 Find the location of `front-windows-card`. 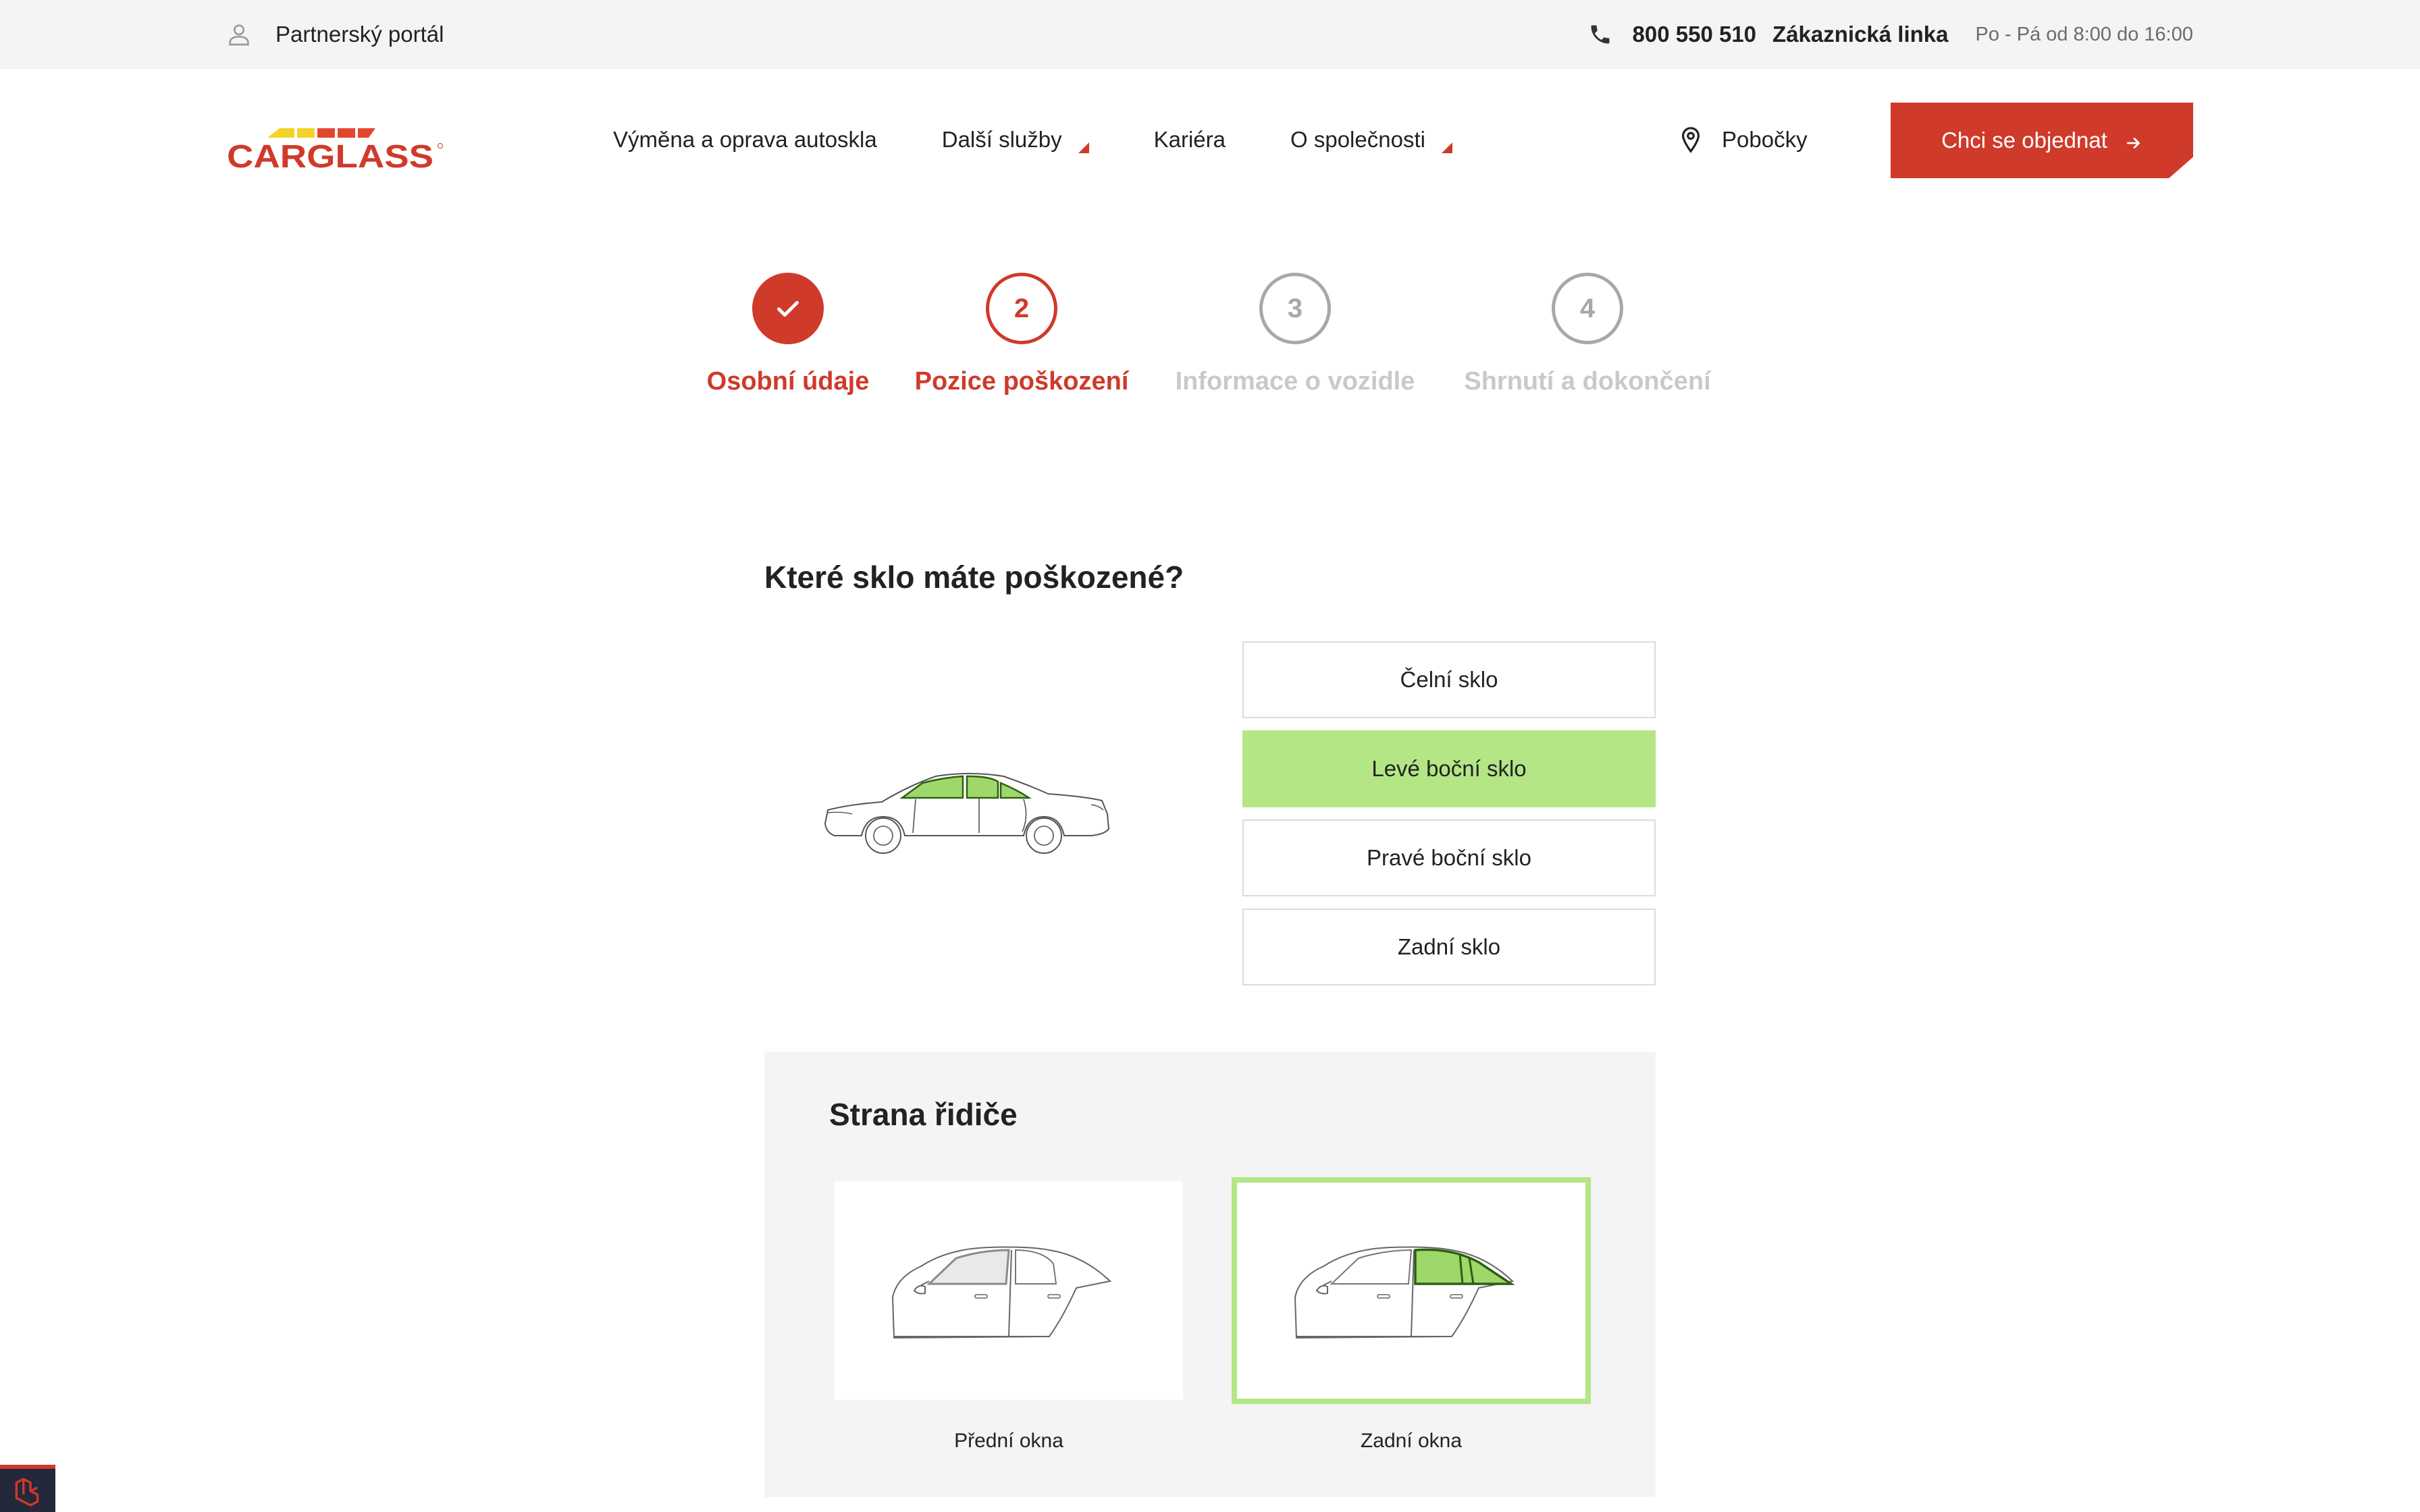

front-windows-card is located at coordinates (1009, 1290).